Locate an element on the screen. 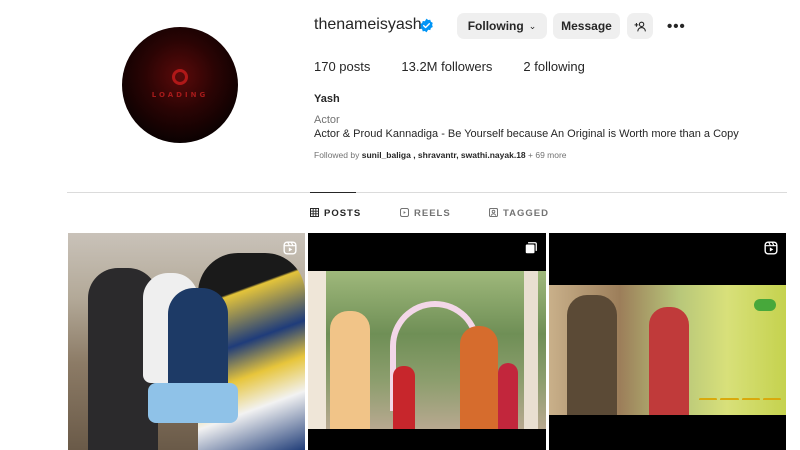  chevron-down-icon: ⌄ is located at coordinates (532, 25).